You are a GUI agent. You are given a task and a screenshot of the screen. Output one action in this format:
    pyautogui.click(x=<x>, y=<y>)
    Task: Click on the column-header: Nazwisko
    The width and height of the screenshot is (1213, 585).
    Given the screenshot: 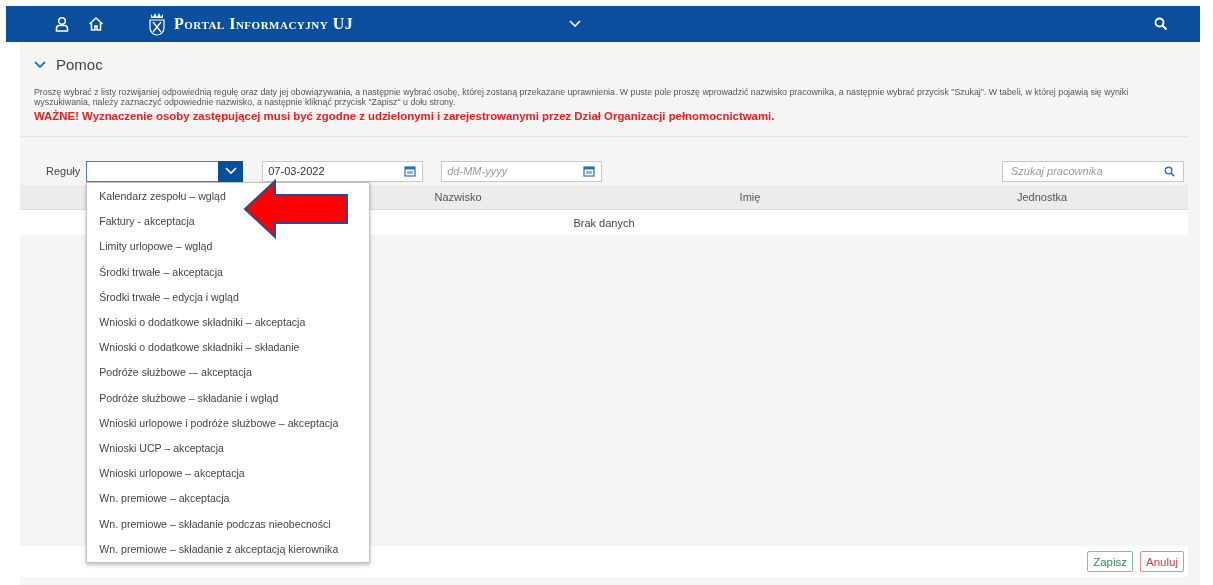 What is the action you would take?
    pyautogui.click(x=458, y=197)
    